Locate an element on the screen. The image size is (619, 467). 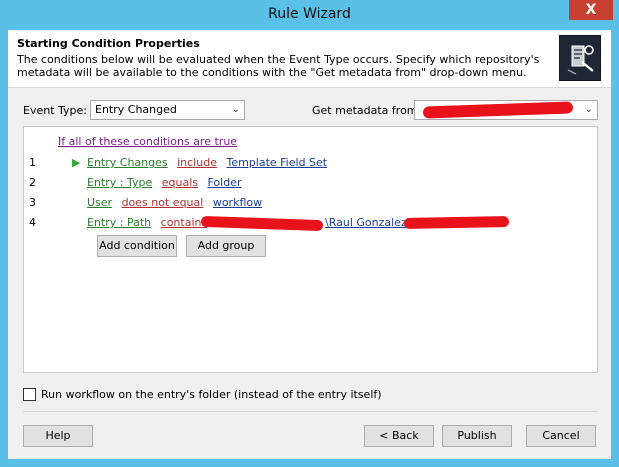
help-button: Help is located at coordinates (58, 436).